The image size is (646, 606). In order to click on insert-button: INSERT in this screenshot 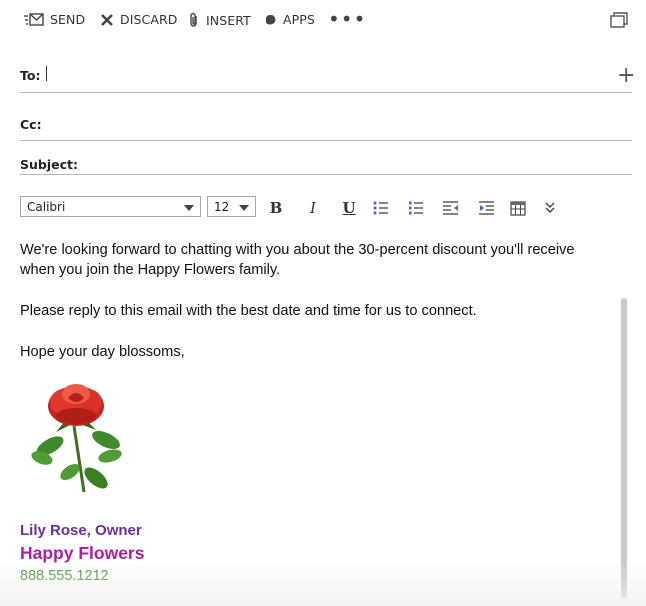, I will do `click(219, 20)`.